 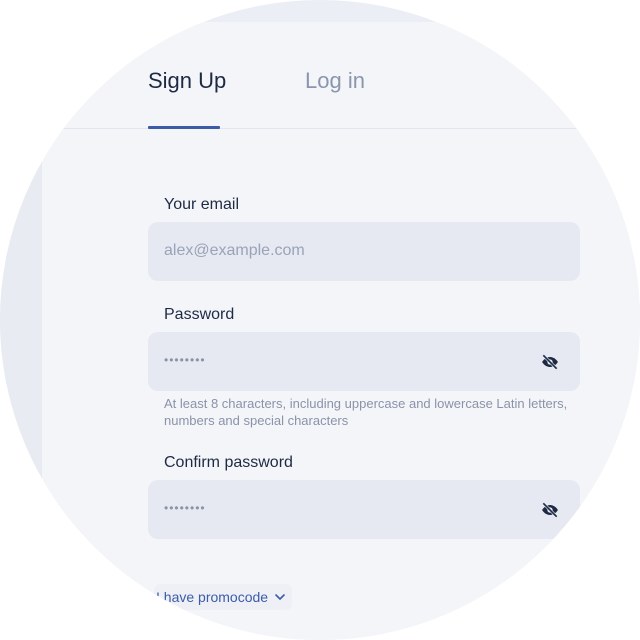 What do you see at coordinates (234, 250) in the screenshot?
I see `email-placeholder: alex@example.com` at bounding box center [234, 250].